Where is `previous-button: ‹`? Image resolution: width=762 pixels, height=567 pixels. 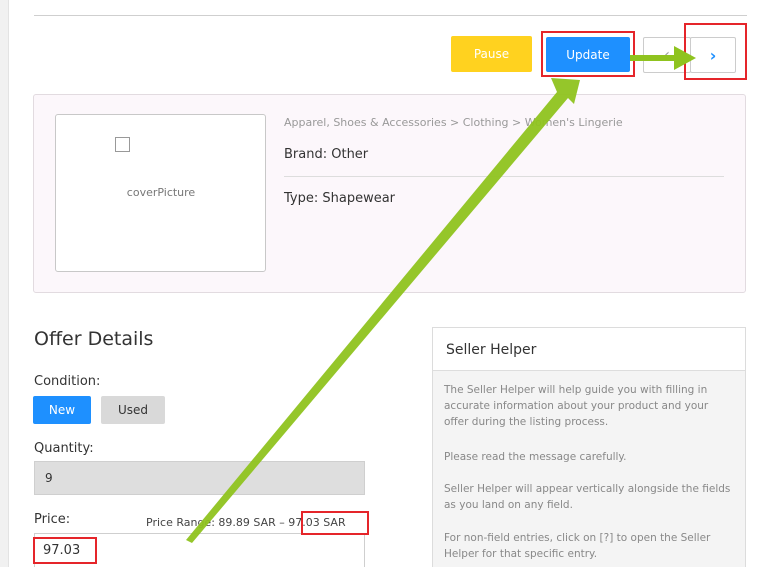
previous-button: ‹ is located at coordinates (667, 55).